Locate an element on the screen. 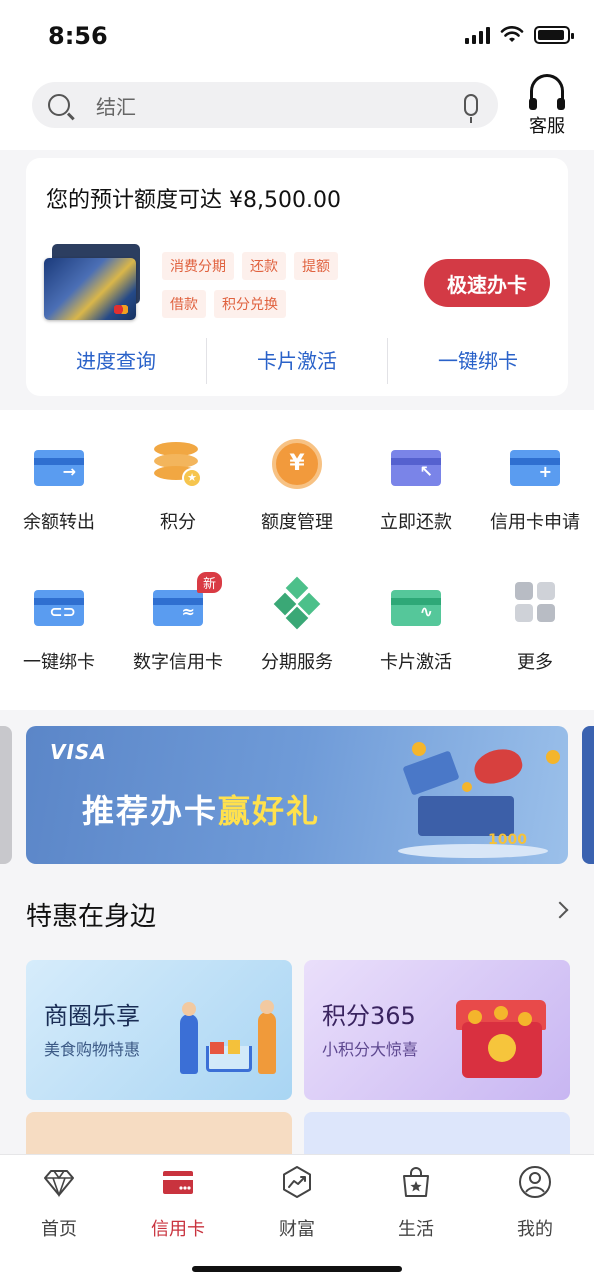 This screenshot has height=1286, width=594. grid-item-digital-card: ≈ 新 数字信用卡 is located at coordinates (178, 623).